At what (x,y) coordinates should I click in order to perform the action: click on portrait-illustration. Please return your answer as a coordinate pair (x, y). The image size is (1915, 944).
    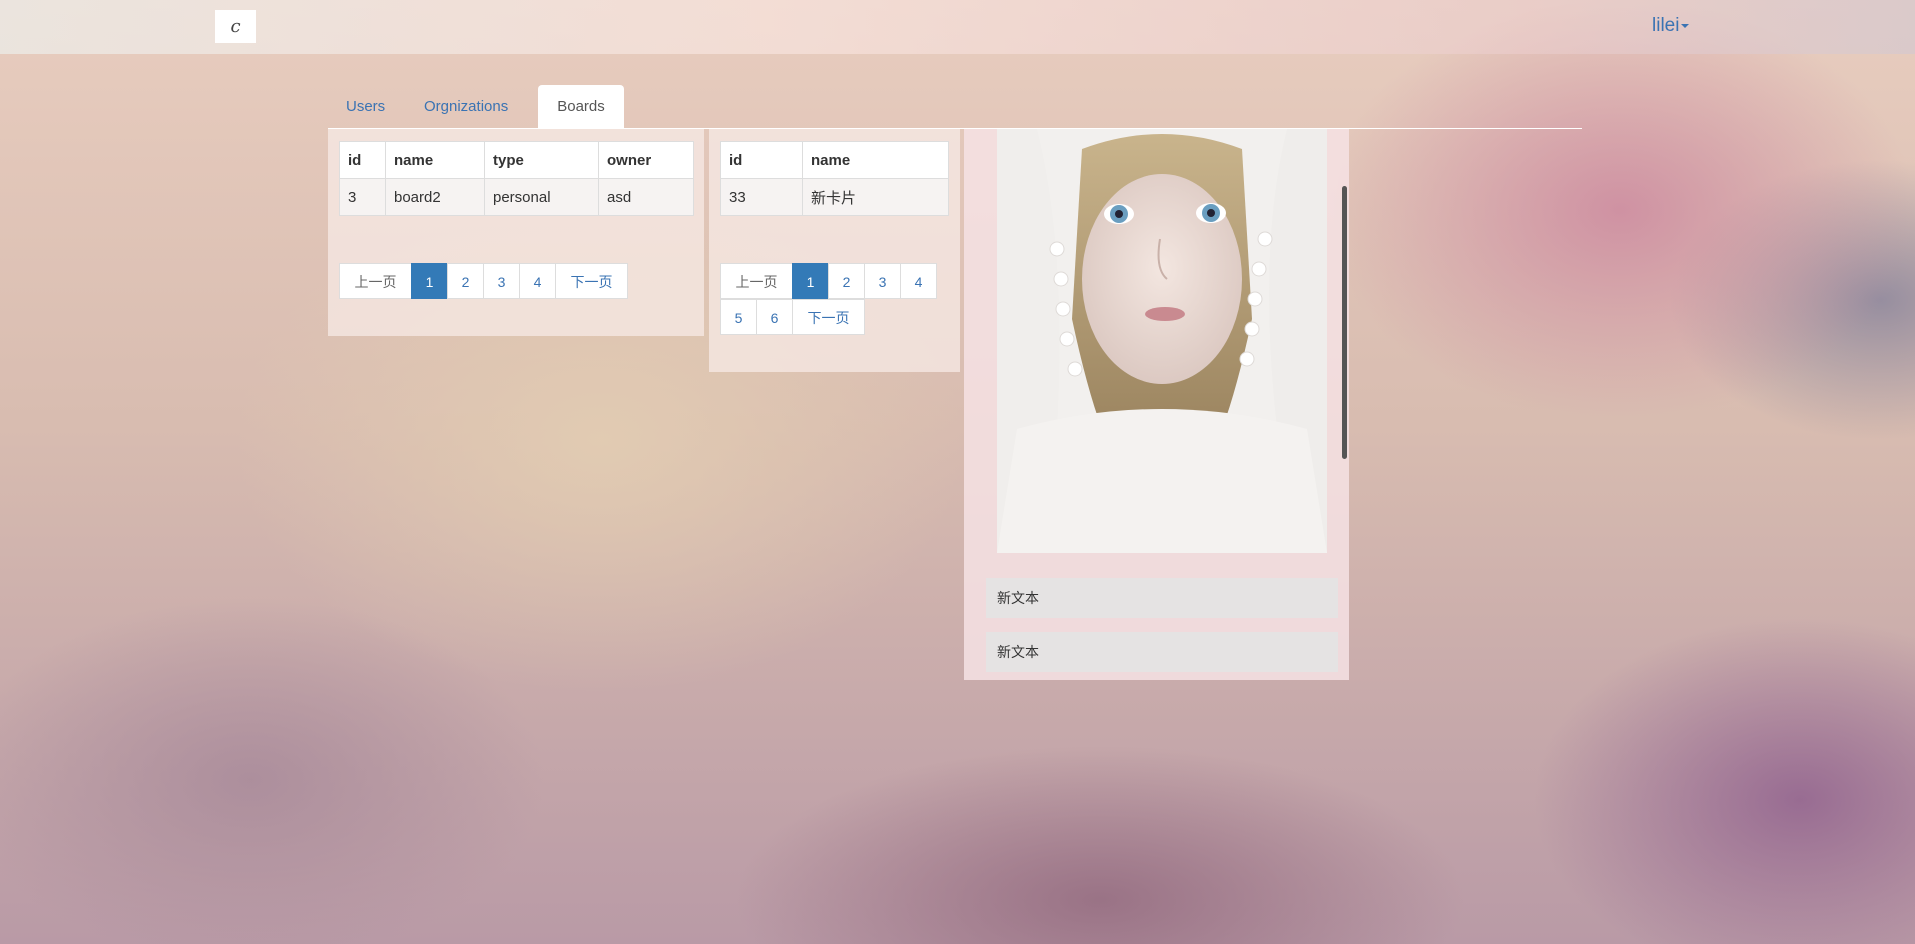
    Looking at the image, I should click on (1162, 341).